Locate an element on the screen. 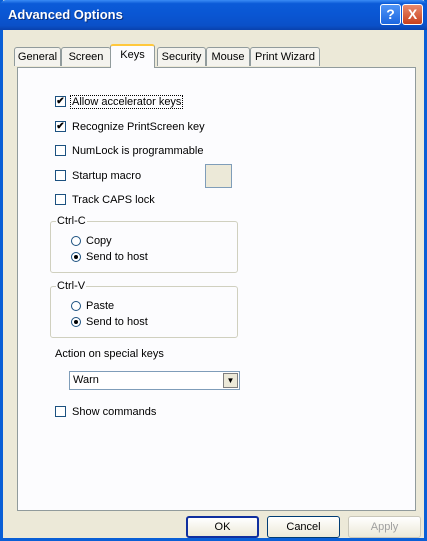 This screenshot has height=541, width=427. track-caps-lock-label: Track CAPS lock is located at coordinates (113, 200).